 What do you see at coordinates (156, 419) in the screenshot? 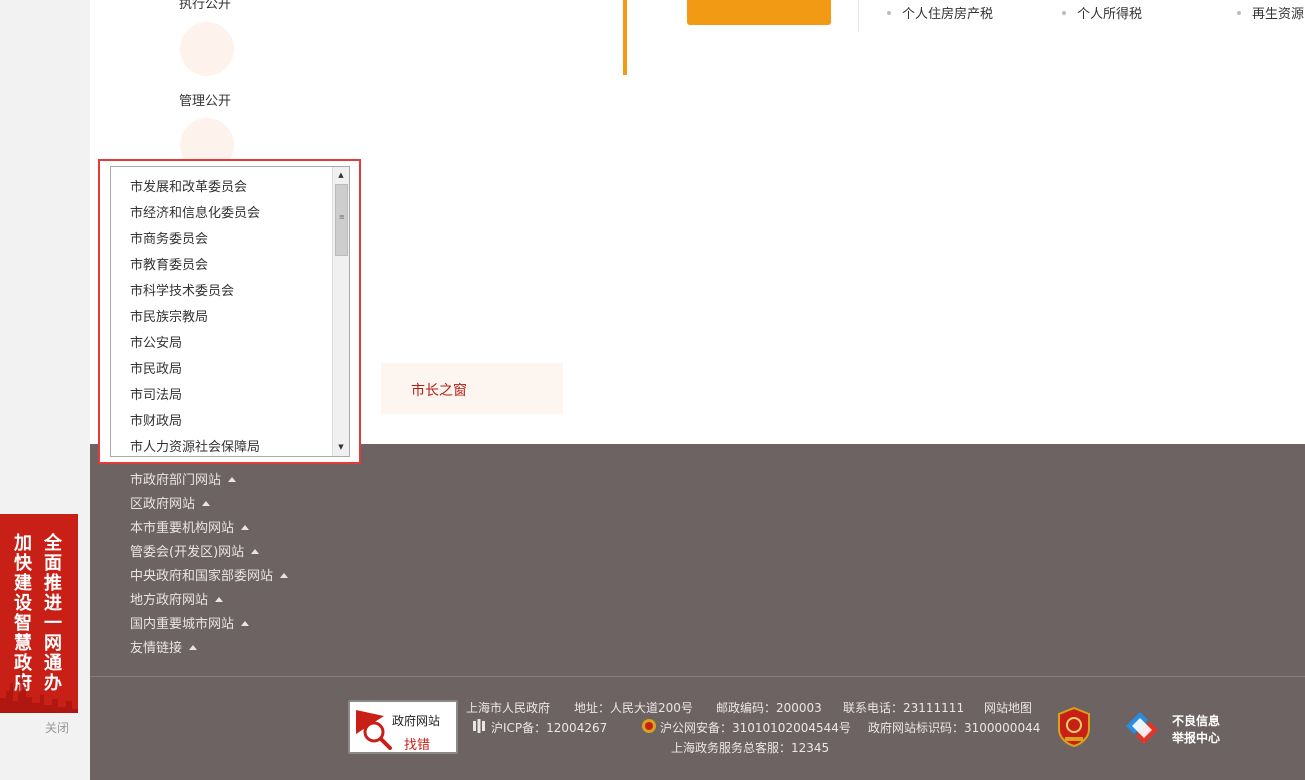
I see `dropdown-item: 市财政局` at bounding box center [156, 419].